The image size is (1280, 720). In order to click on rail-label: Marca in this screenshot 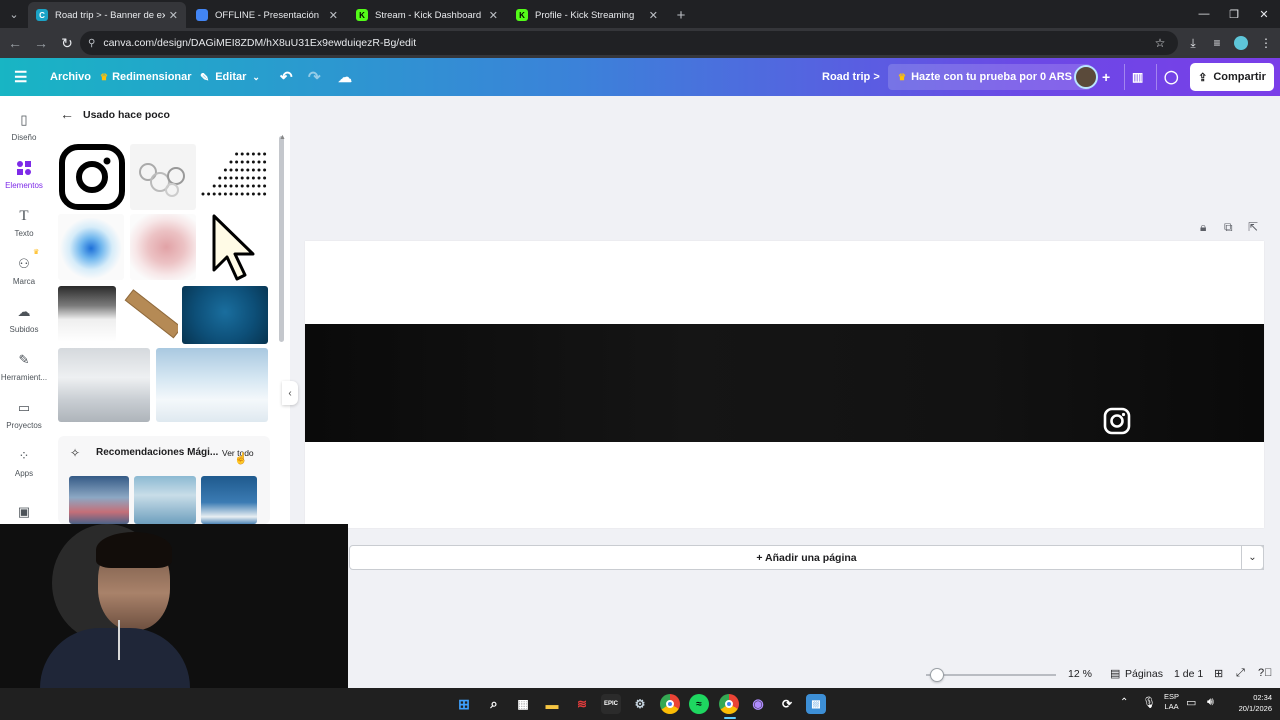, I will do `click(24, 281)`.